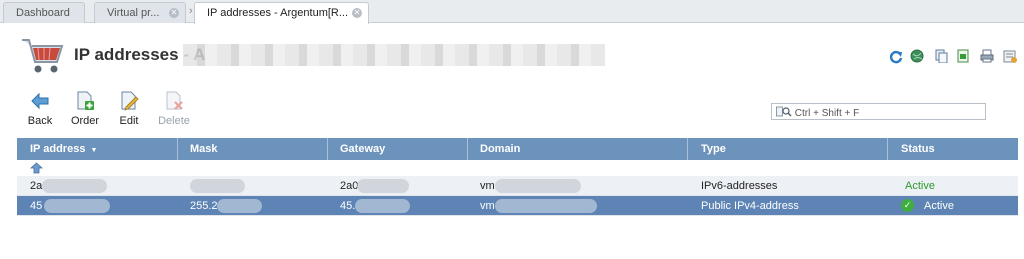 This screenshot has width=1024, height=259. What do you see at coordinates (36, 168) in the screenshot?
I see `level-up-icon` at bounding box center [36, 168].